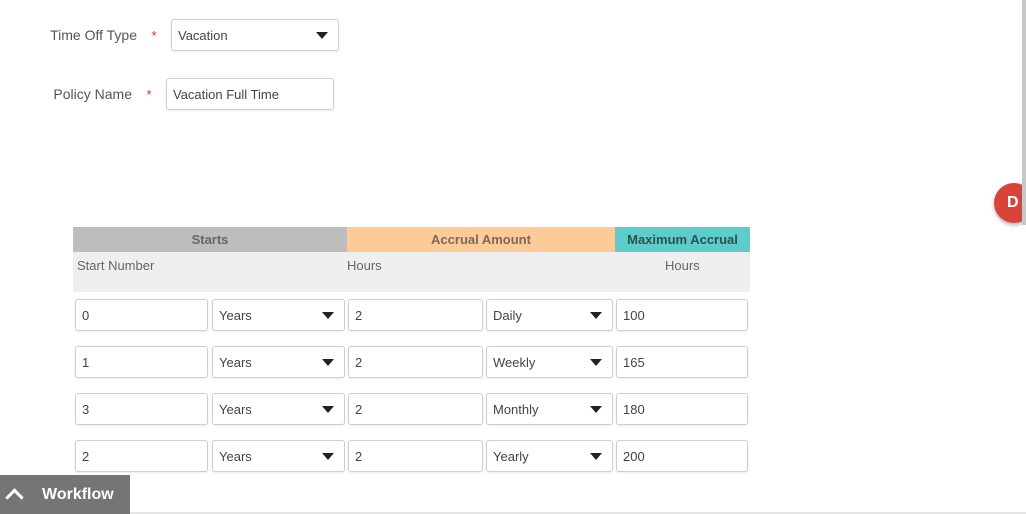  Describe the element at coordinates (549, 456) in the screenshot. I see `frequency-select: Yearly` at that location.